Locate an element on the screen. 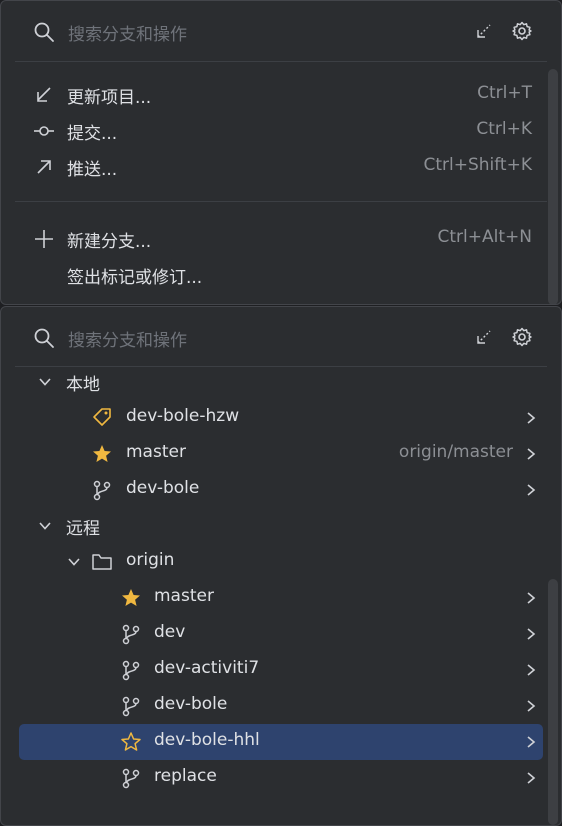  branch-name: dev is located at coordinates (170, 632).